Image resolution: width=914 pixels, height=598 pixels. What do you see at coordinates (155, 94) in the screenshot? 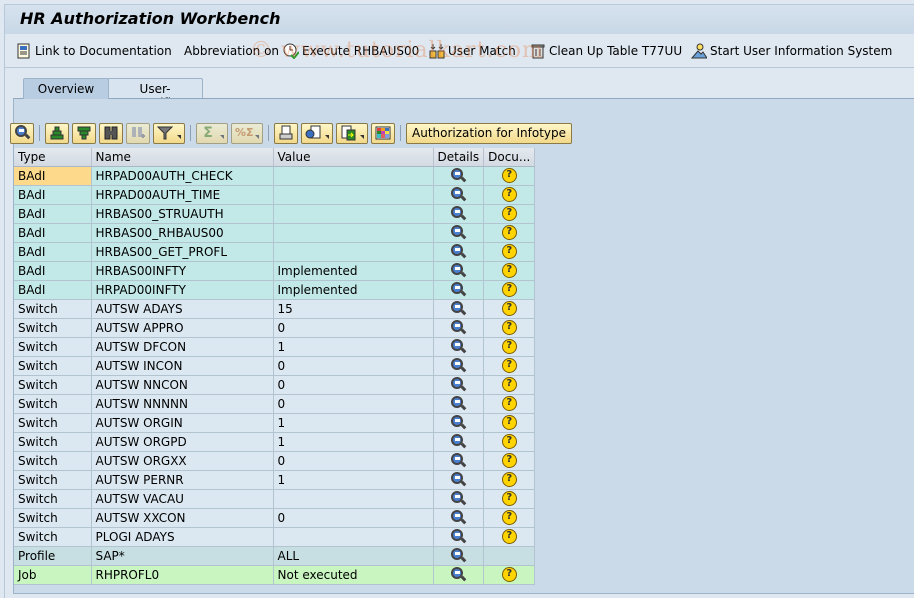
I see `tab-user-specific: User-specific` at bounding box center [155, 94].